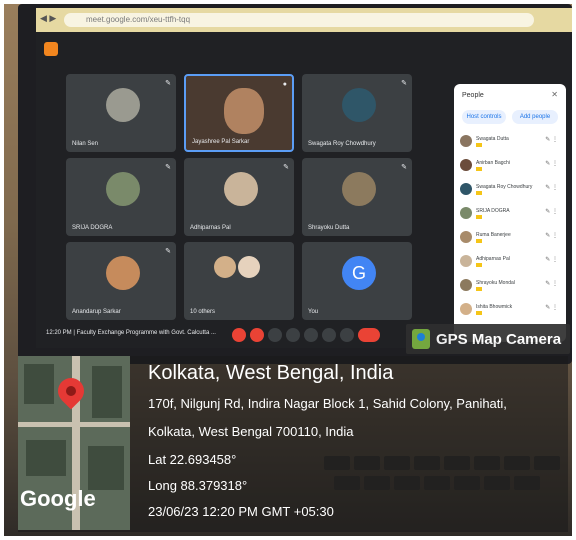  I want to click on gps-camera-badge: GPS Map Camera, so click(488, 339).